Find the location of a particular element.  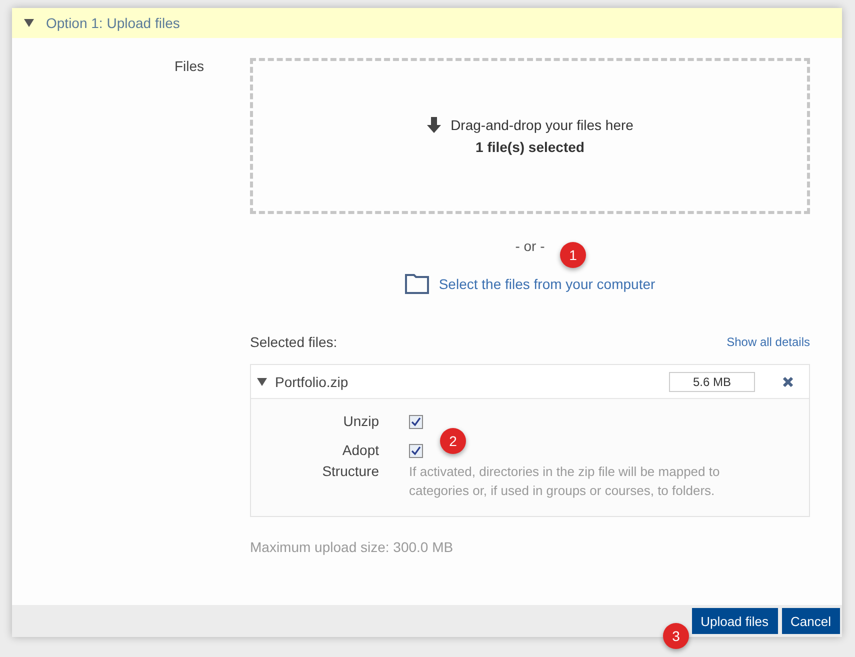

folder-icon is located at coordinates (416, 284).